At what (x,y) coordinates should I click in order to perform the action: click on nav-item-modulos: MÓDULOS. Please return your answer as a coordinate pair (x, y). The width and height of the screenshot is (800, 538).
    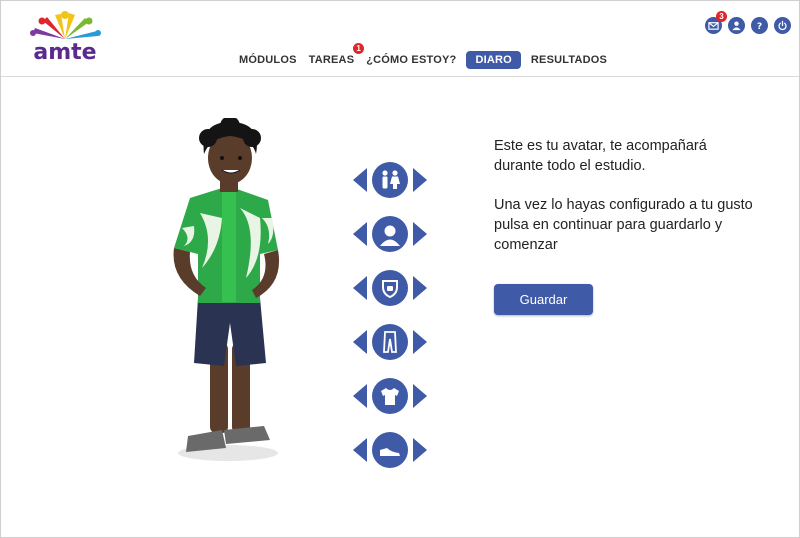
    Looking at the image, I should click on (268, 60).